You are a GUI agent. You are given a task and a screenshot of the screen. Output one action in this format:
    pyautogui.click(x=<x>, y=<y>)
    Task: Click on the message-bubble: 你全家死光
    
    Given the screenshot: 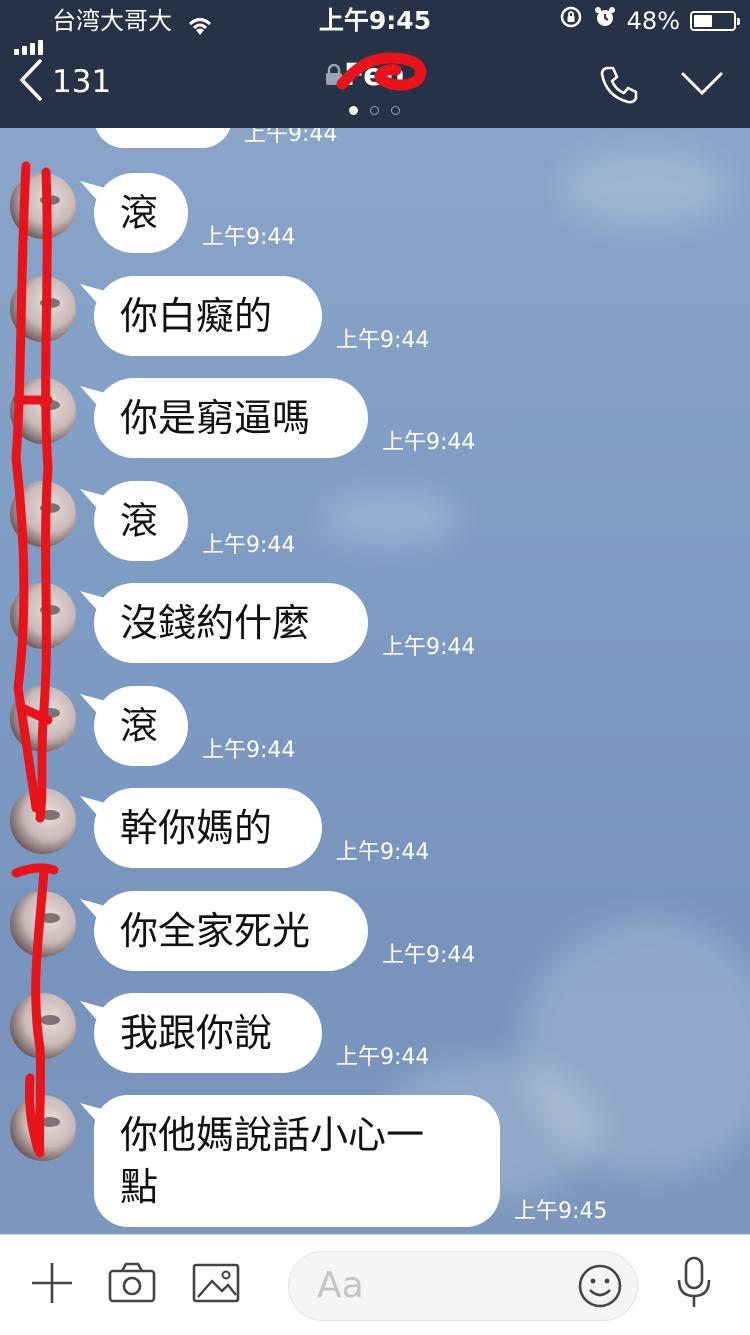 What is the action you would take?
    pyautogui.click(x=231, y=931)
    